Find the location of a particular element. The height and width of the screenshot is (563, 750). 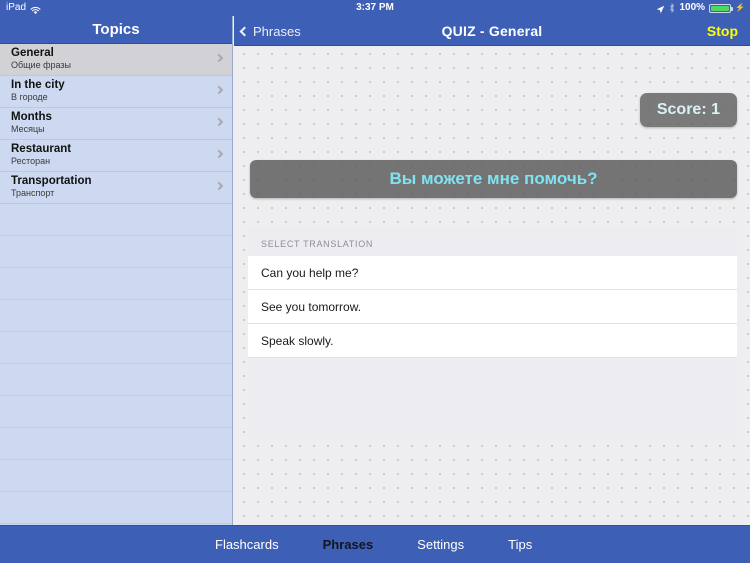

topic-title: Months is located at coordinates (31, 117).